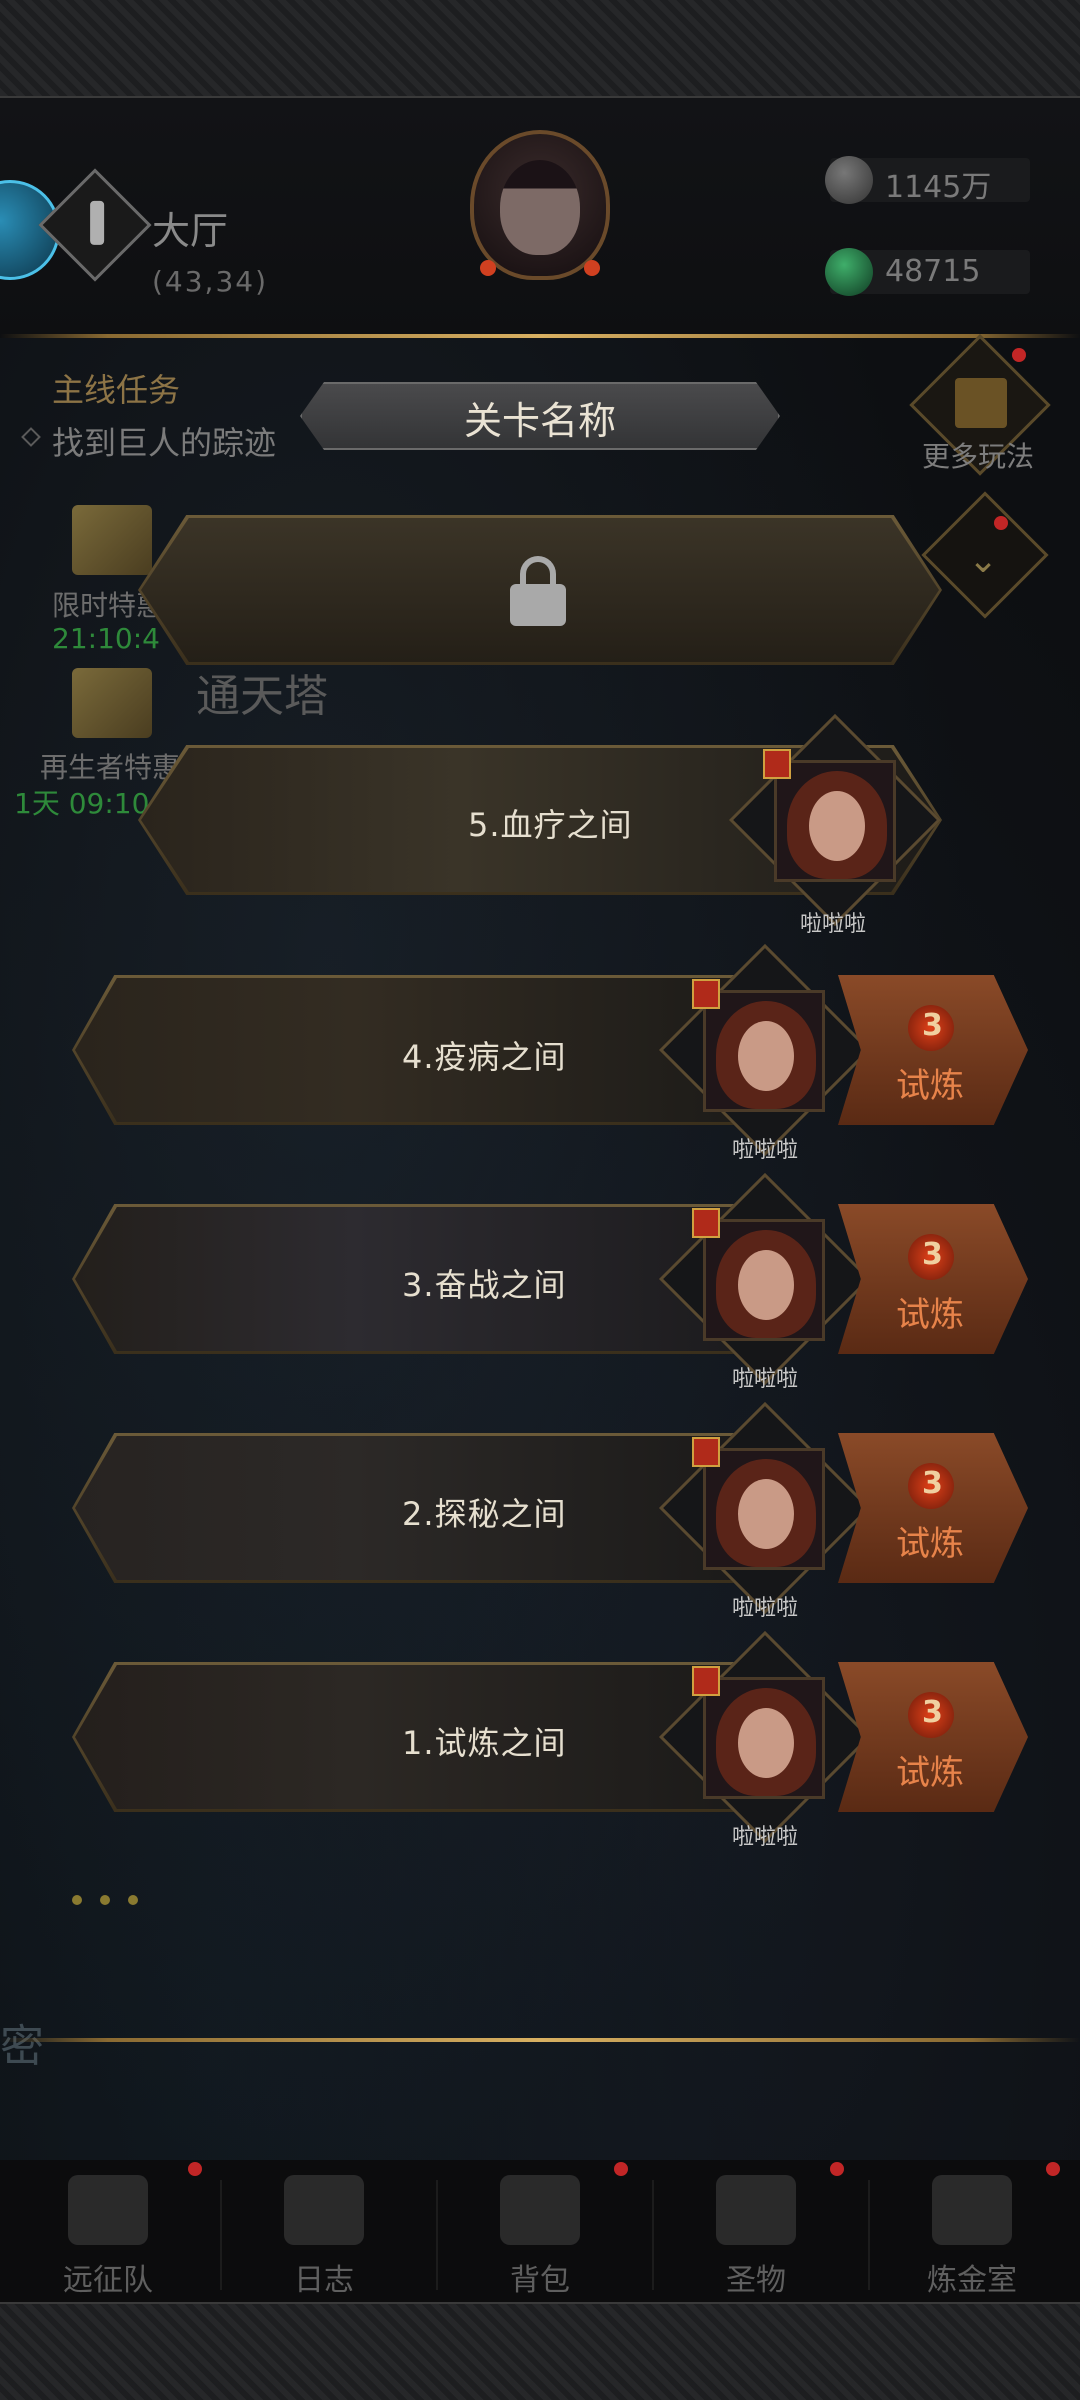  I want to click on viking-helmet-icon, so click(108, 2210).